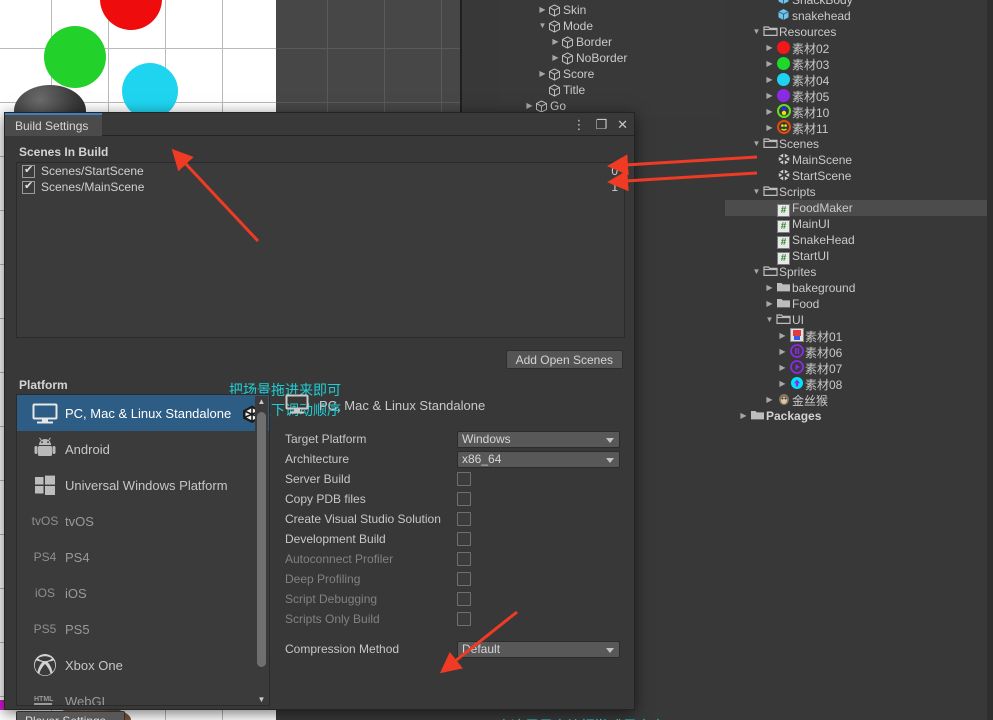 Image resolution: width=993 pixels, height=720 pixels. What do you see at coordinates (859, 400) in the screenshot?
I see `project-item: ▶ 金丝猴` at bounding box center [859, 400].